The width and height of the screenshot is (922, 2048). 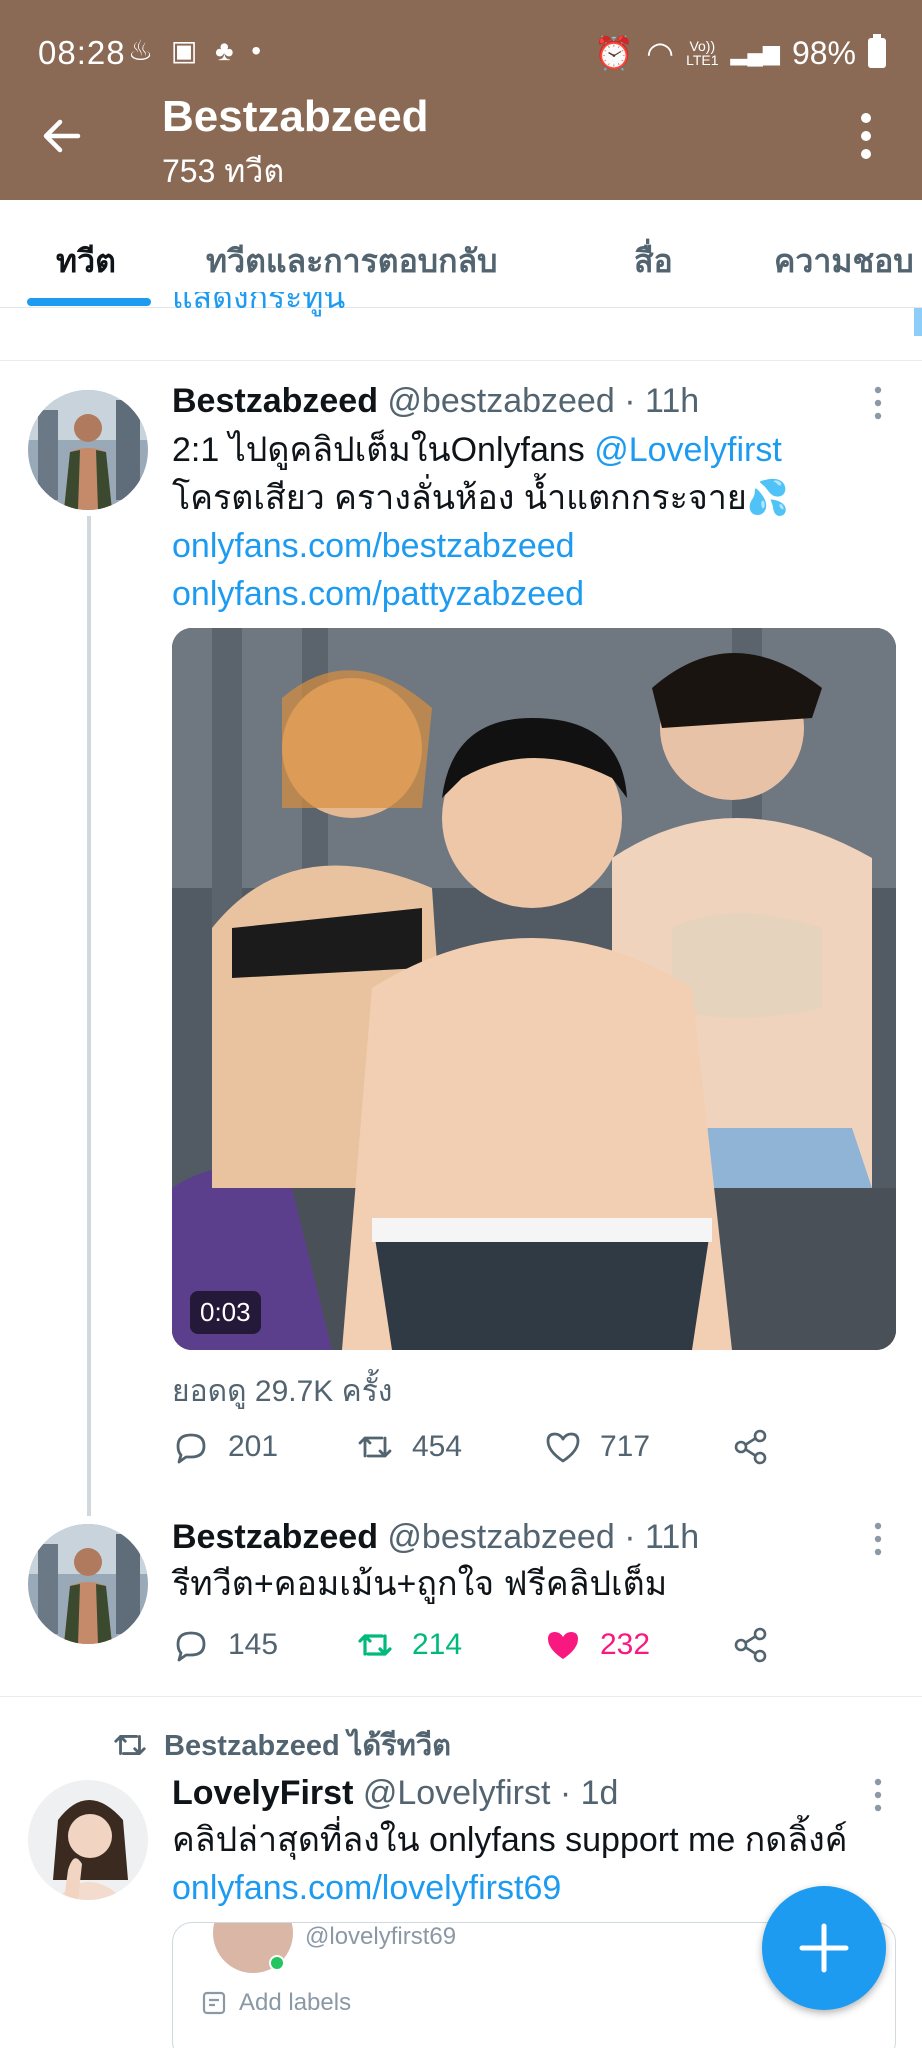 I want to click on tab-tweets-and-replies: ทวีตและการตอบกลับ, so click(x=351, y=261).